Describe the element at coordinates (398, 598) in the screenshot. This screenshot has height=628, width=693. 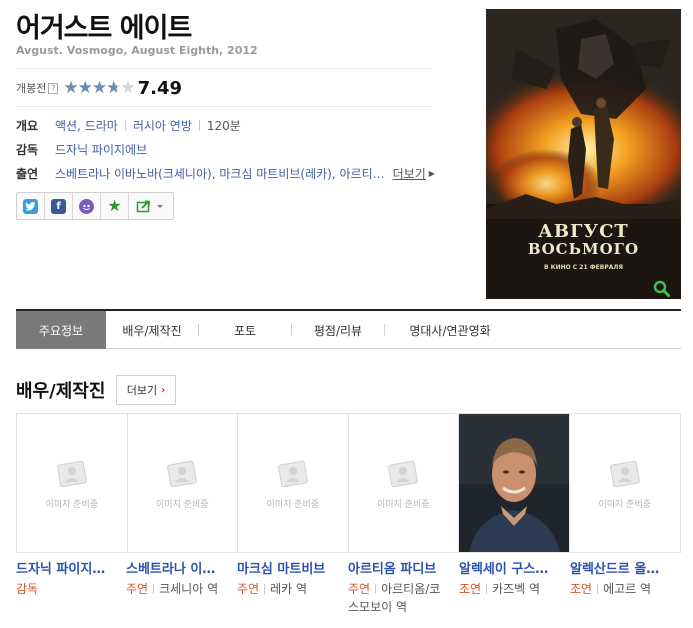
I see `cast-member-role: 주연 아르티옴/코스모보이 역` at that location.